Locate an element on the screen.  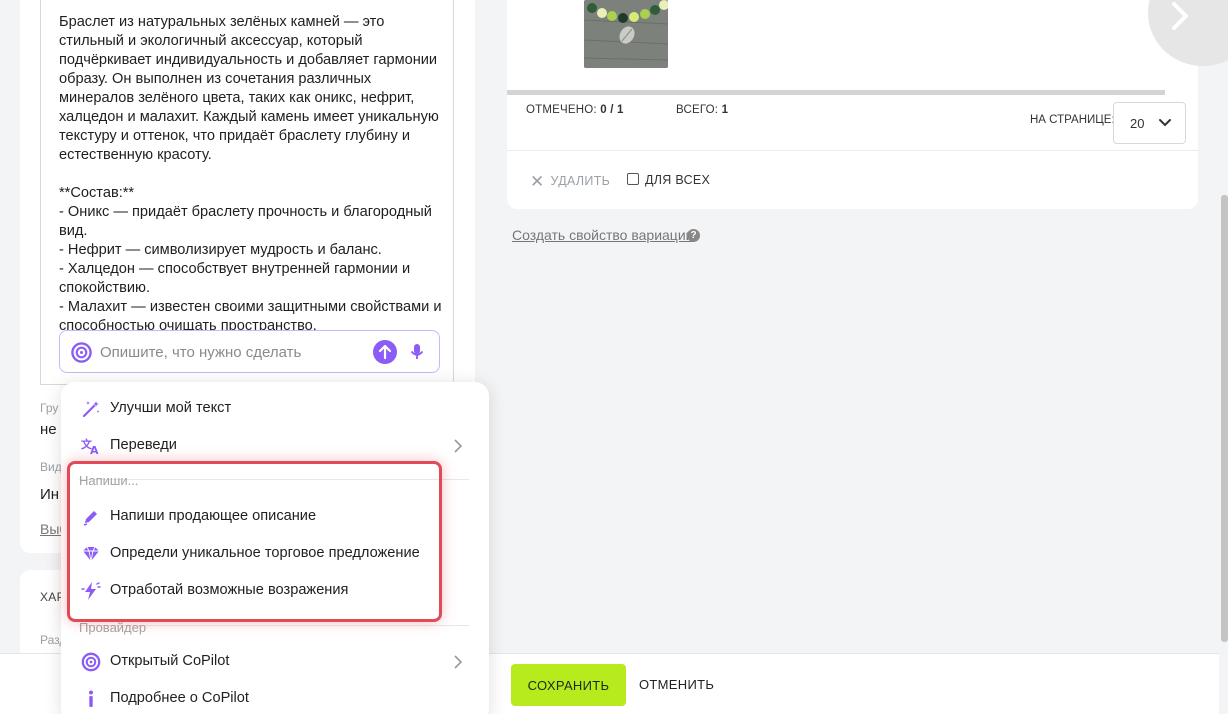
menu-item-label: Открытый CoPilot is located at coordinates (170, 661).